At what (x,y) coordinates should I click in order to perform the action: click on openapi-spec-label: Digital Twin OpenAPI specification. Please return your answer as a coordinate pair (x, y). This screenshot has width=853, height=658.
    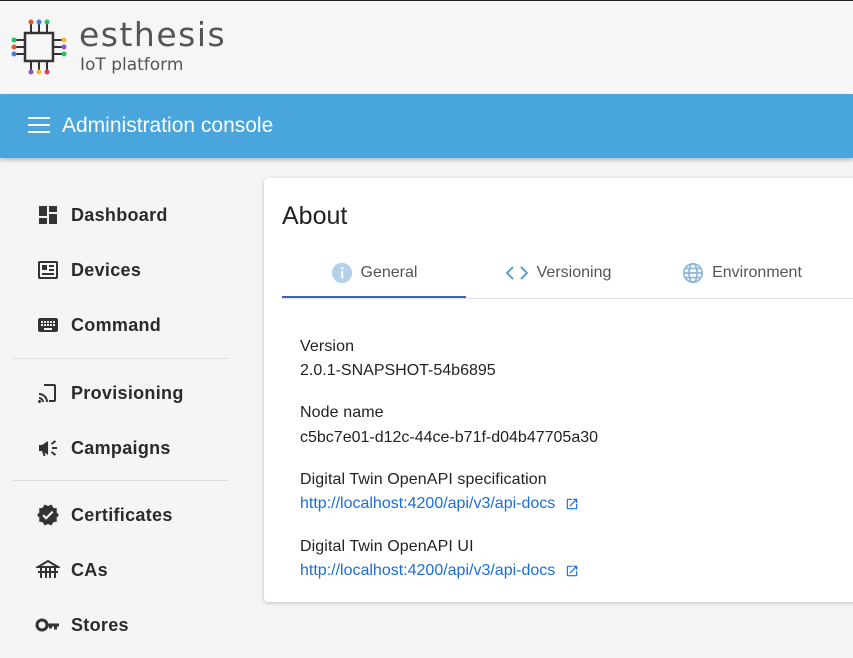
    Looking at the image, I should click on (423, 479).